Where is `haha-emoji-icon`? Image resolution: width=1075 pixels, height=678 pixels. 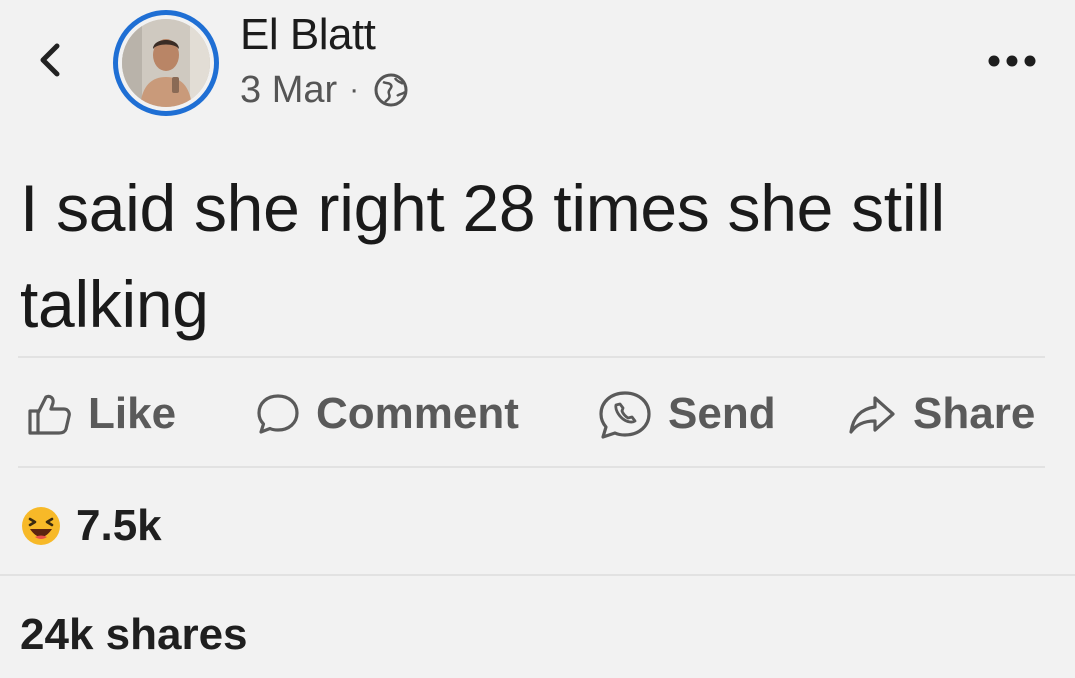
haha-emoji-icon is located at coordinates (41, 526).